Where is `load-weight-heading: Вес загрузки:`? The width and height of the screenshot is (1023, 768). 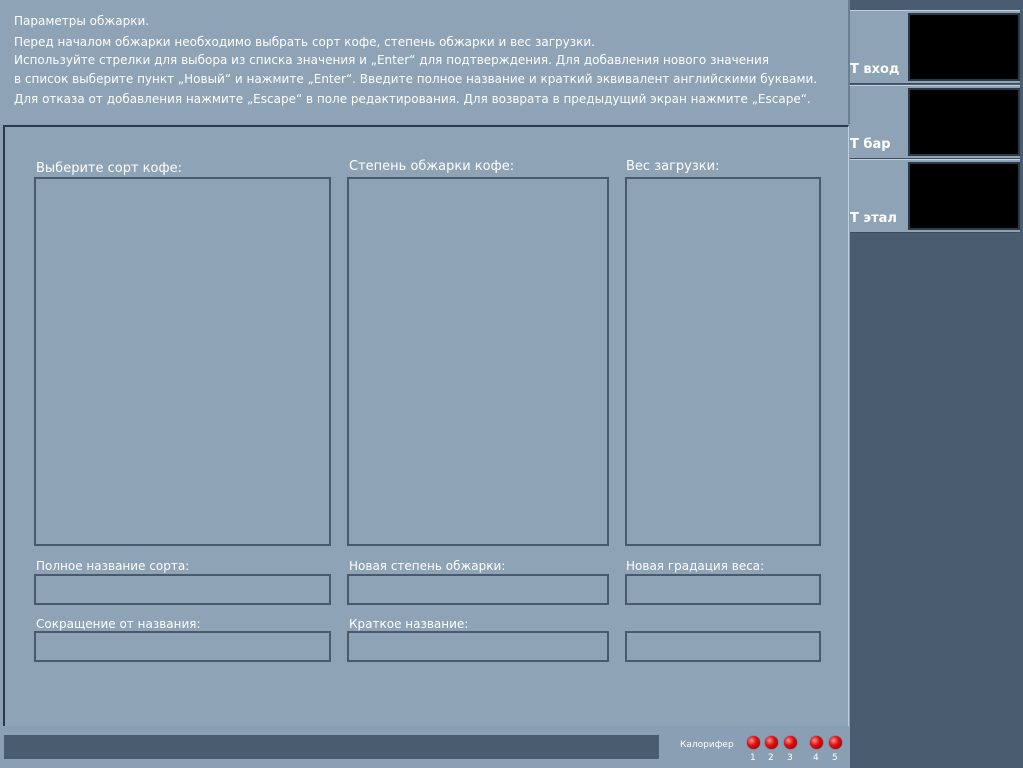 load-weight-heading: Вес загрузки: is located at coordinates (673, 166).